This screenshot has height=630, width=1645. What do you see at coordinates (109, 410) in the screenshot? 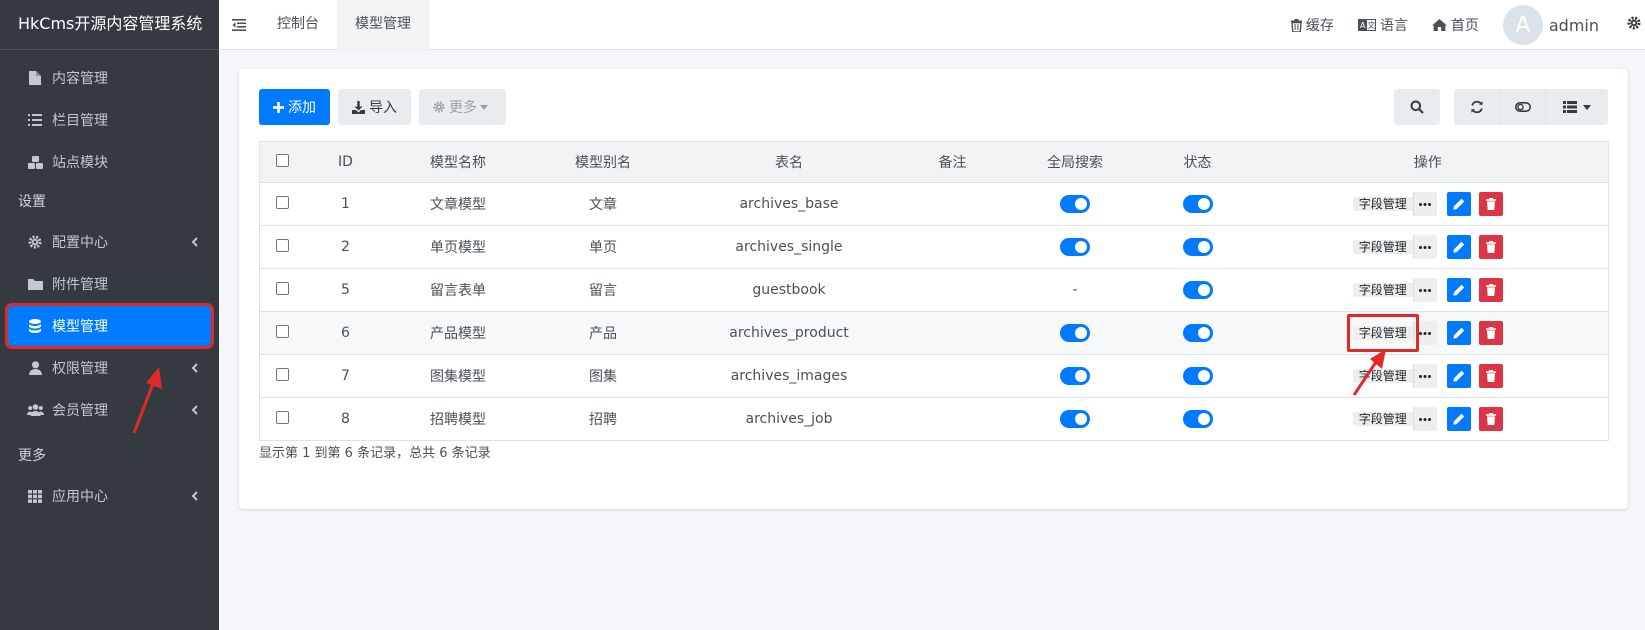
I see `sidebar-item-member: 会员管理` at bounding box center [109, 410].